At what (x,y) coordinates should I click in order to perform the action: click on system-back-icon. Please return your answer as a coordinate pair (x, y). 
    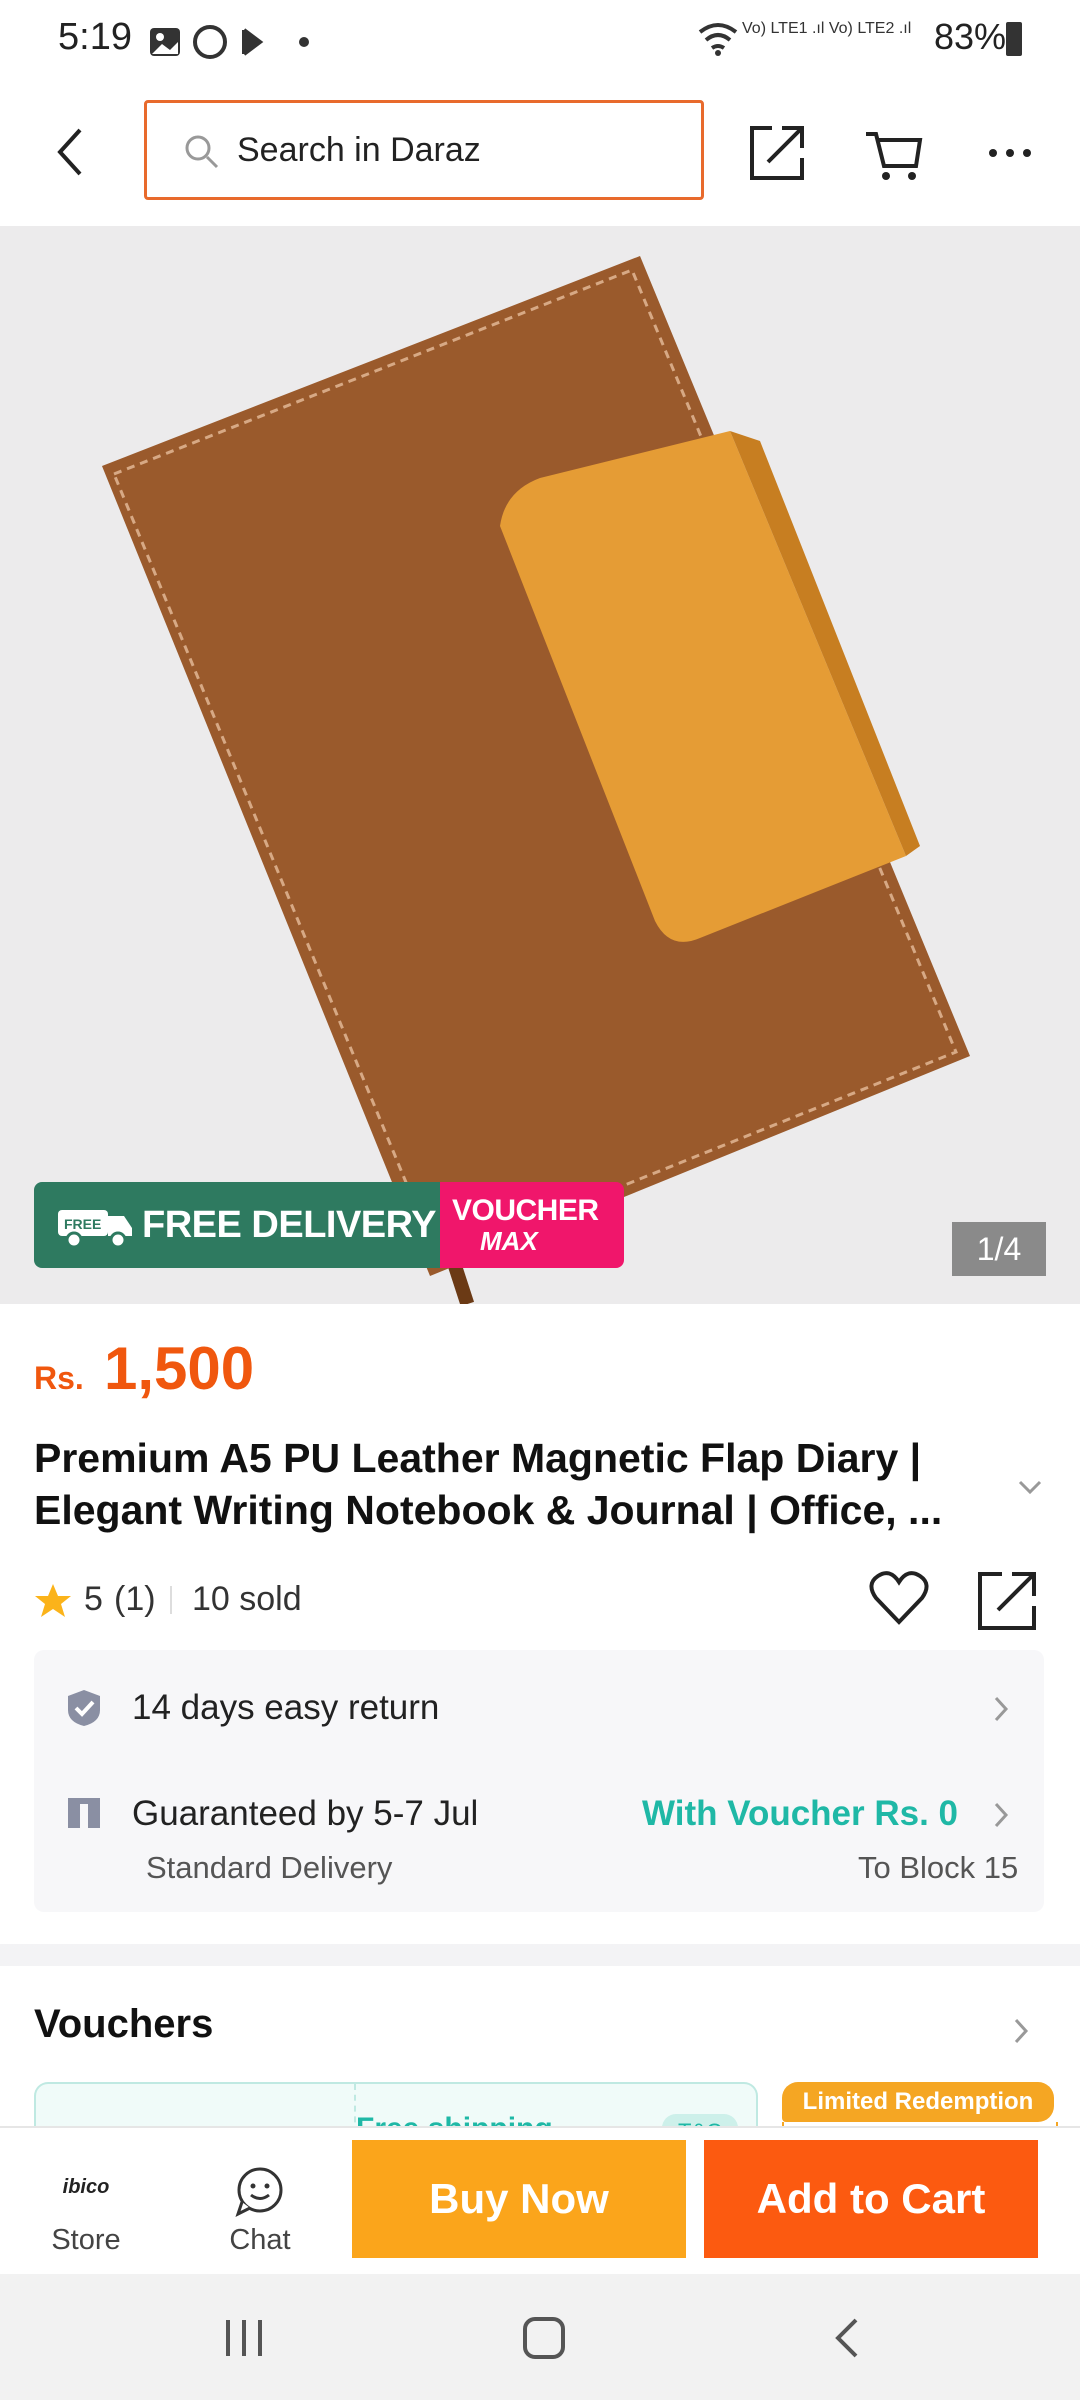
    Looking at the image, I should click on (847, 2340).